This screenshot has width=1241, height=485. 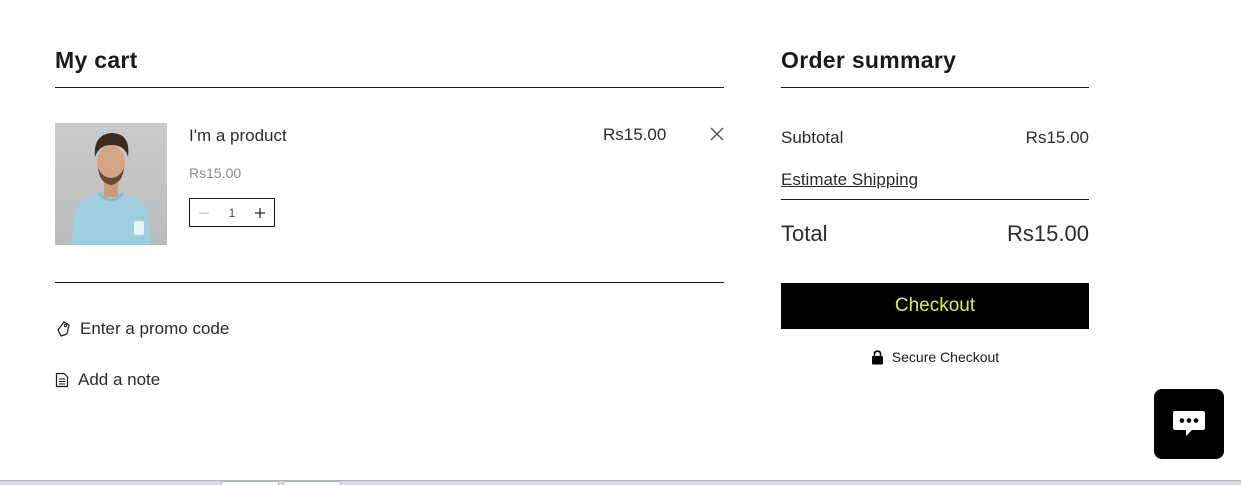 What do you see at coordinates (635, 134) in the screenshot?
I see `line-total: Rs15.00` at bounding box center [635, 134].